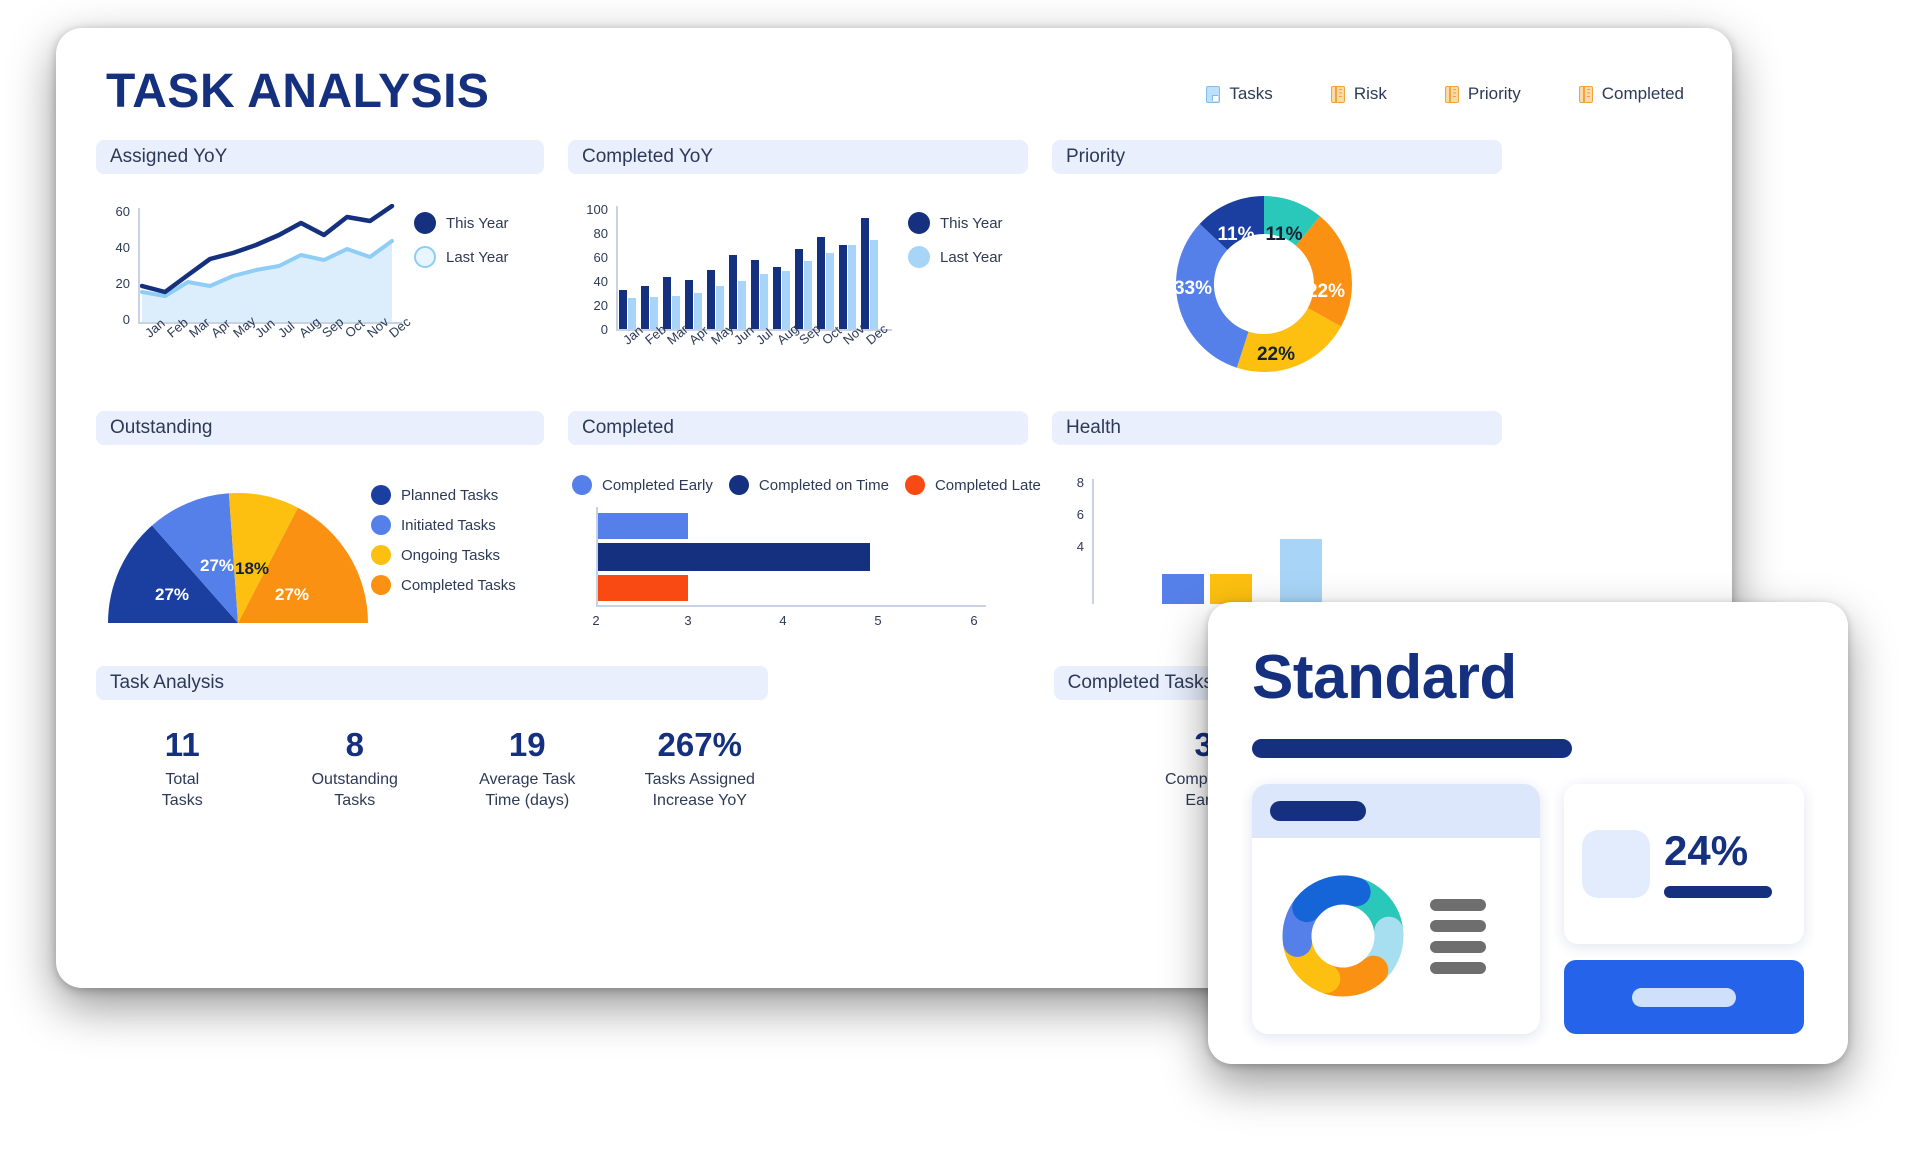  I want to click on y-tick: 8, so click(1080, 482).